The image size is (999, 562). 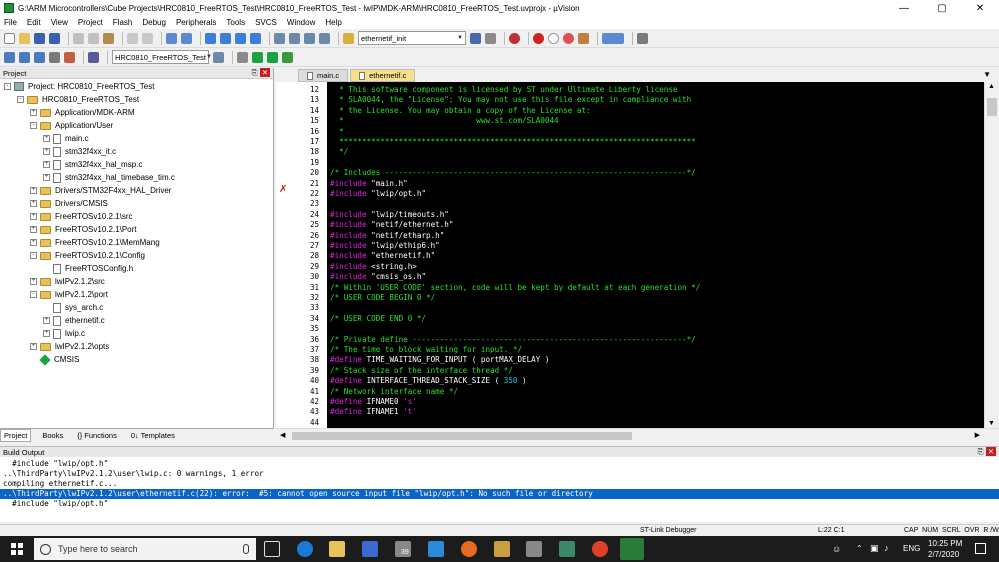 What do you see at coordinates (69, 203) in the screenshot?
I see `tree-item: + Drivers/CMSIS` at bounding box center [69, 203].